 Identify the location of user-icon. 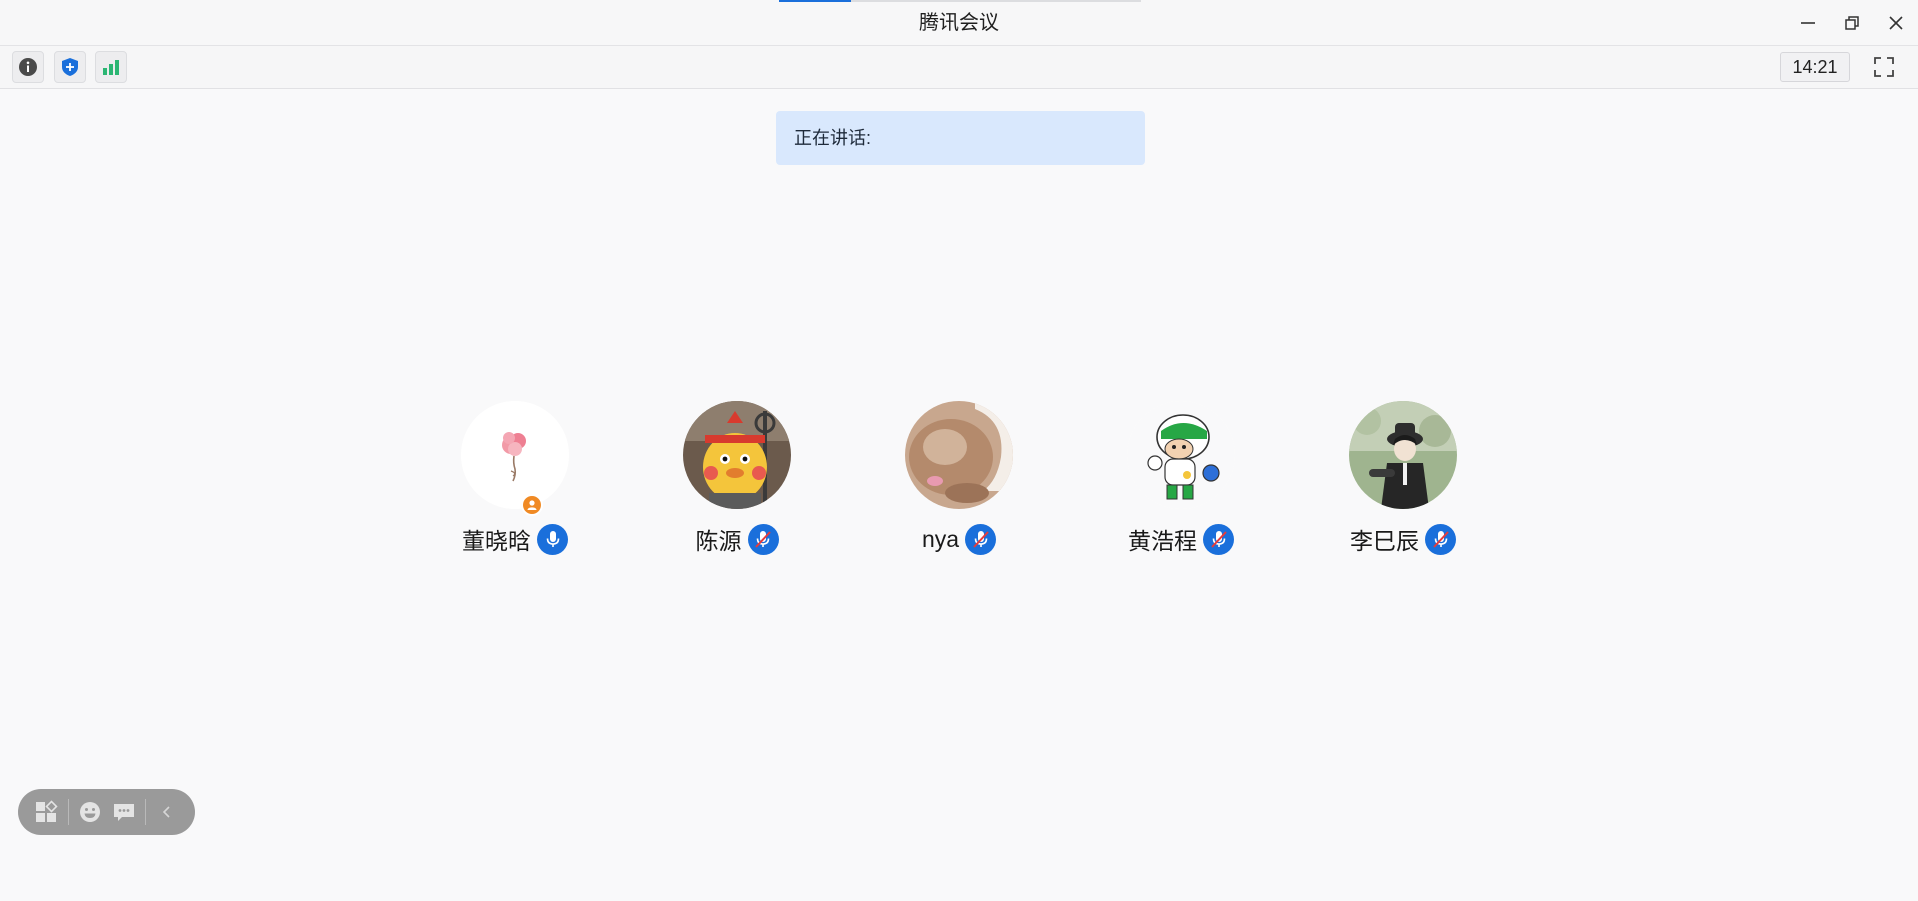
(532, 505).